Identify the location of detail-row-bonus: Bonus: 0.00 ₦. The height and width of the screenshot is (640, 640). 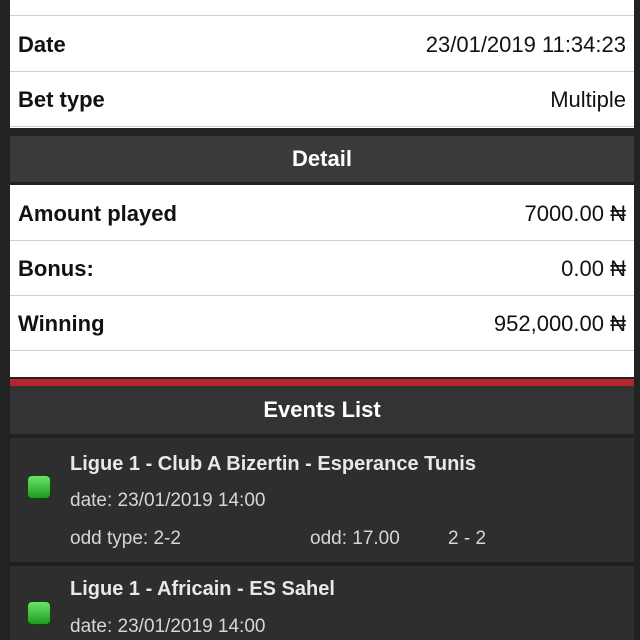
(322, 269).